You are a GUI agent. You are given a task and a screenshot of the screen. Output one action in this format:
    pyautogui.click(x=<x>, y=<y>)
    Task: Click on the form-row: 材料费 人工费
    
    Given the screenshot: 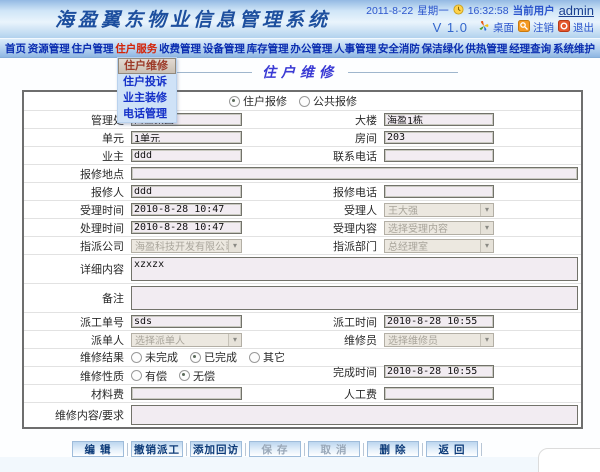 What is the action you would take?
    pyautogui.click(x=302, y=393)
    